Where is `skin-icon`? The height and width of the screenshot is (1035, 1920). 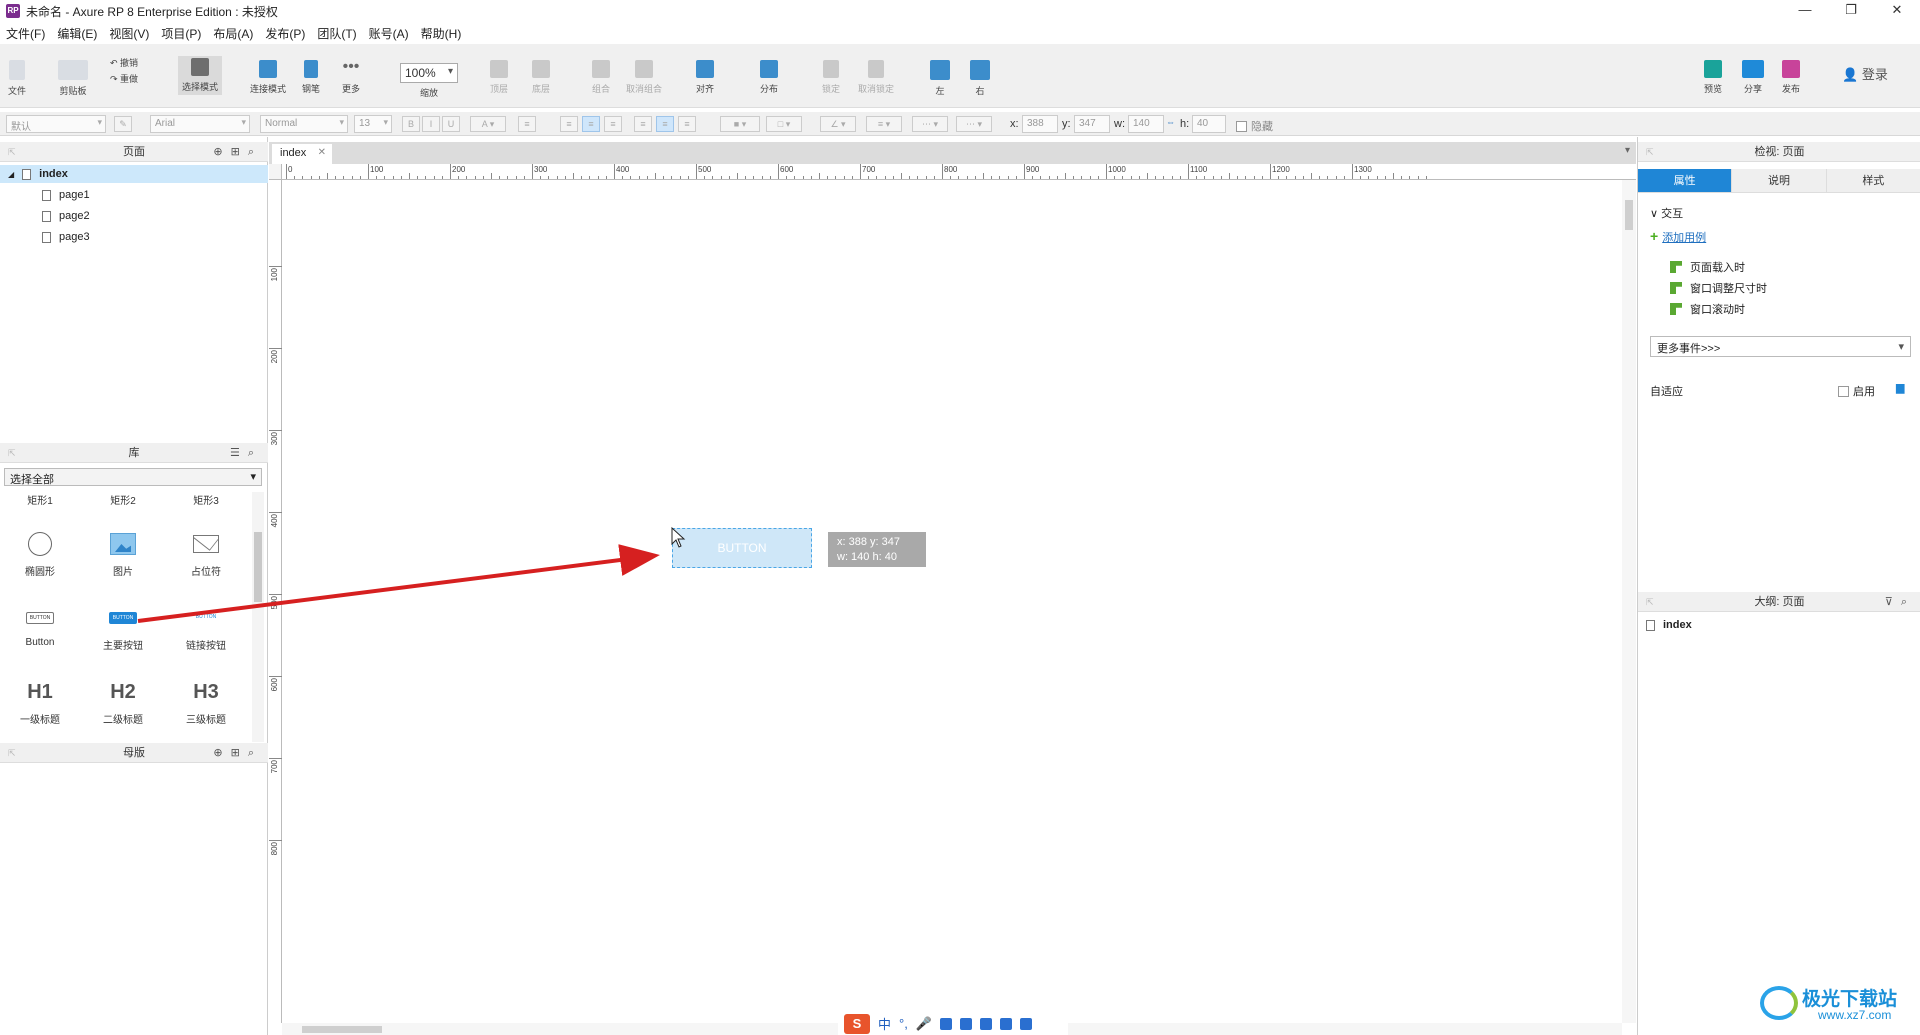 skin-icon is located at coordinates (966, 1023).